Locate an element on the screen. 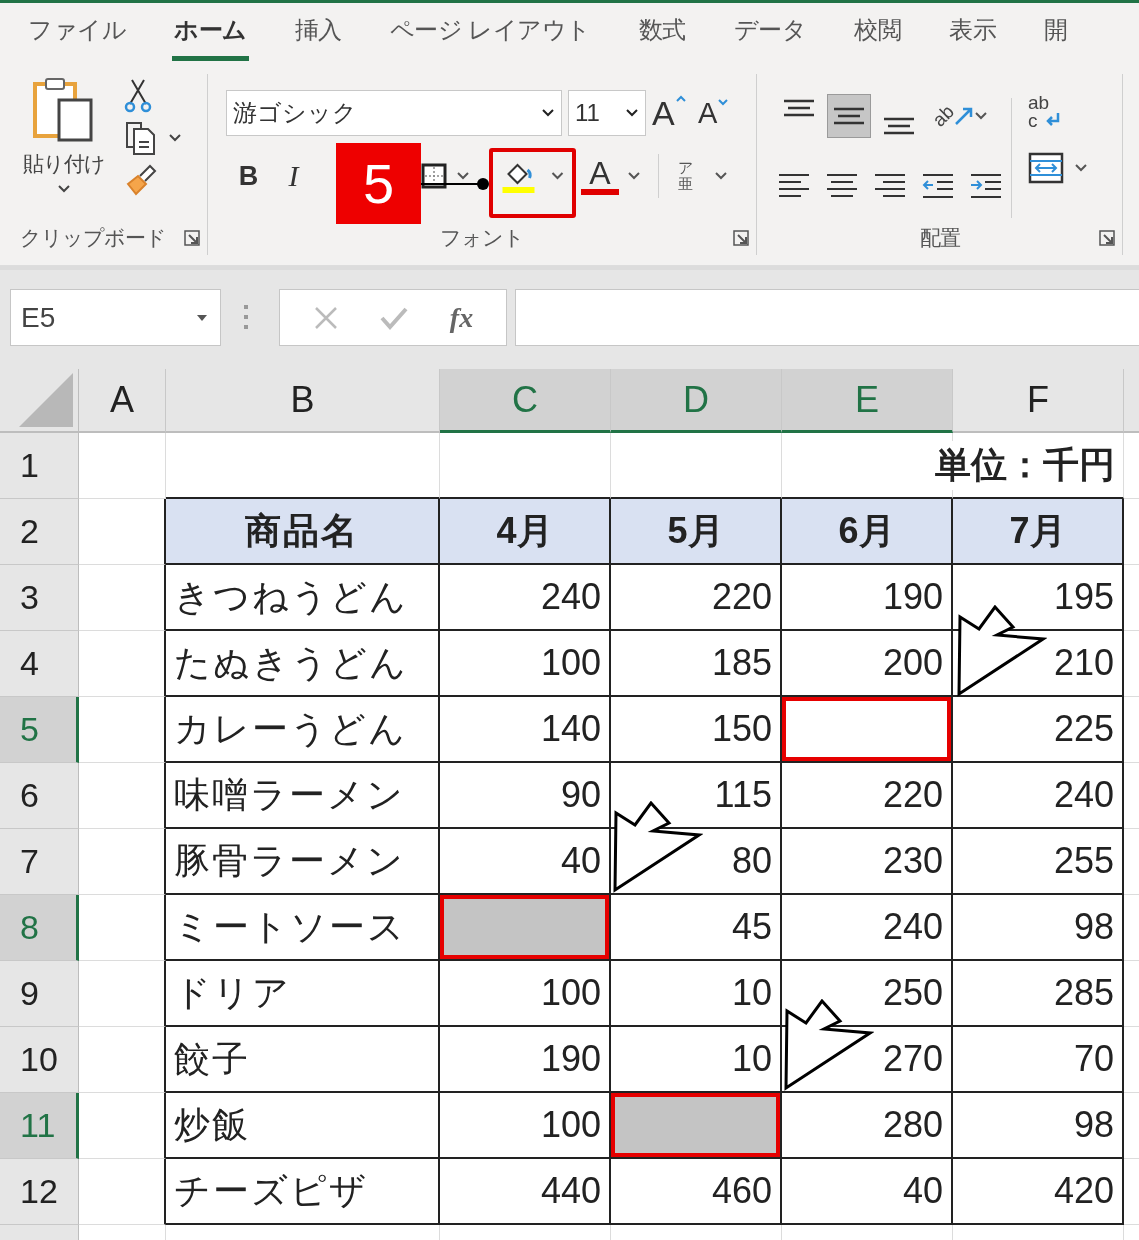  table-cell: 6月 is located at coordinates (867, 532).